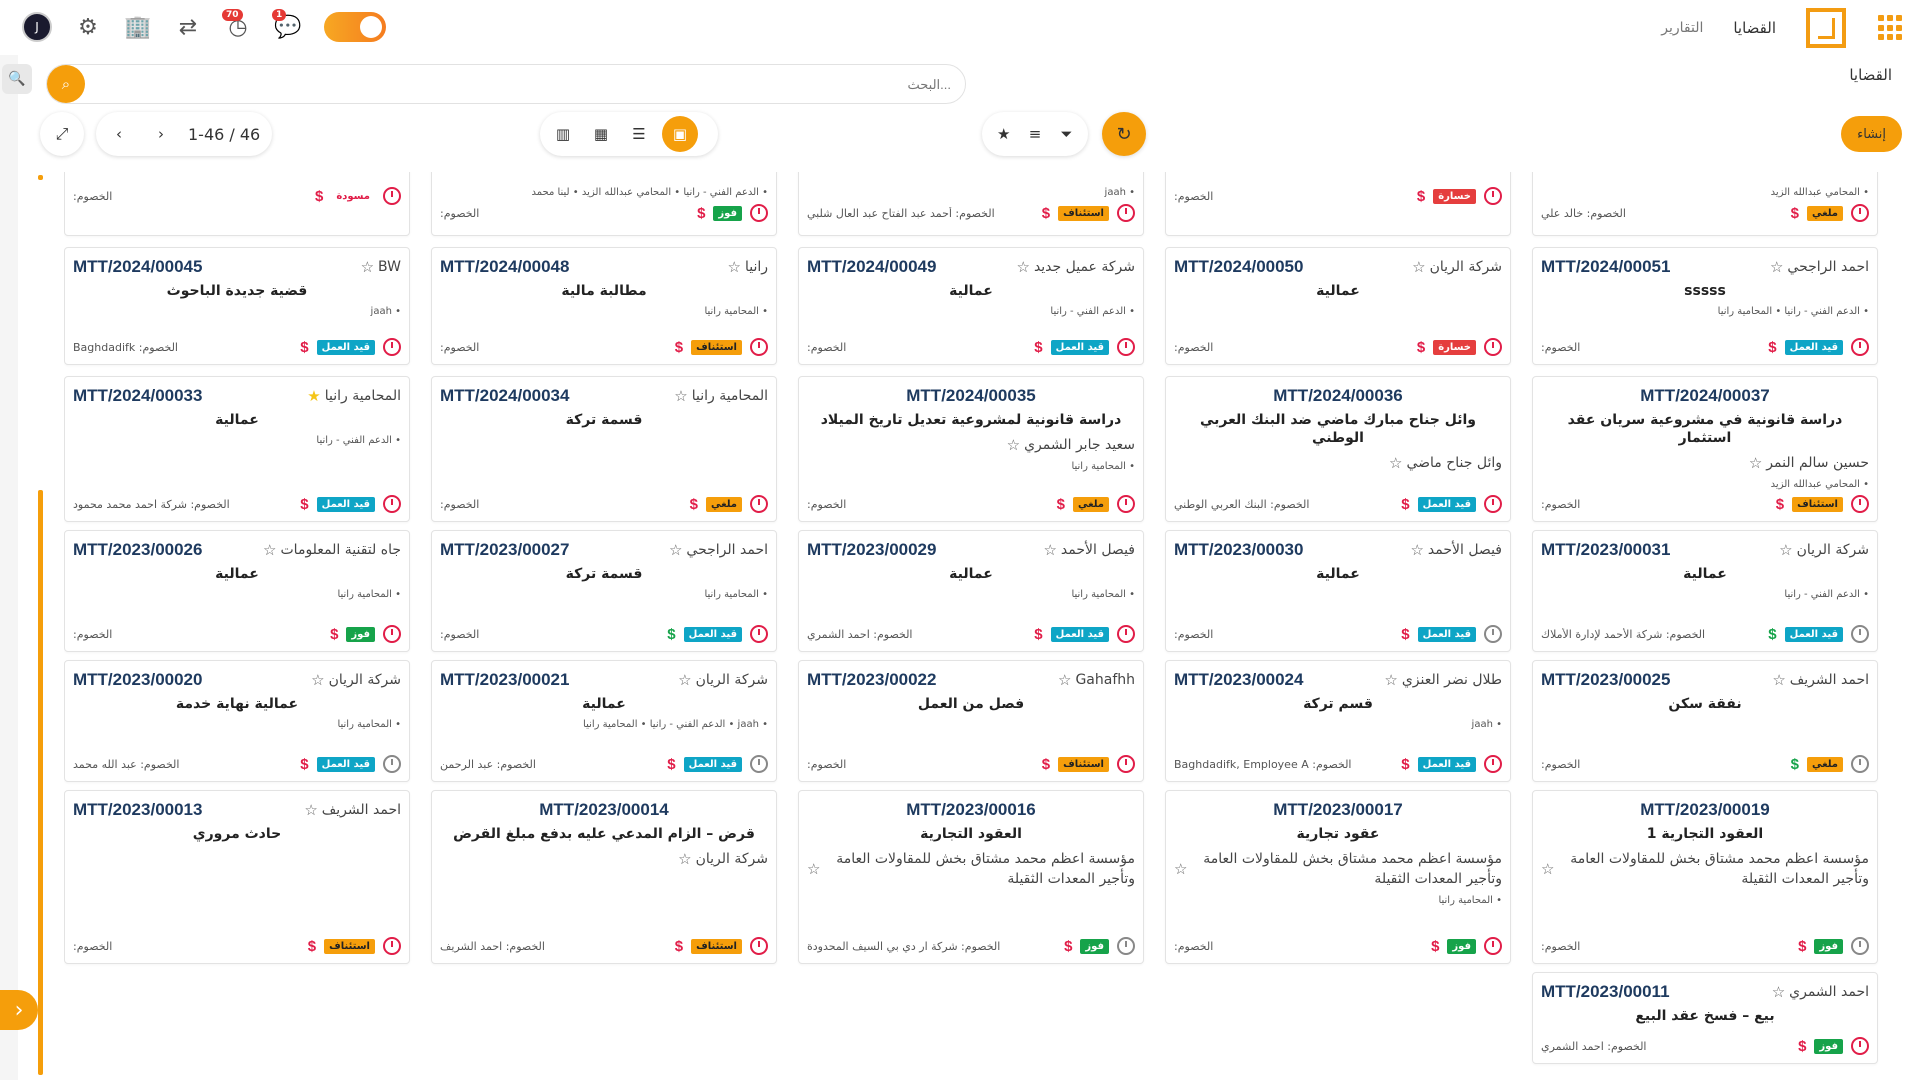  I want to click on pager-prev-icon: ‹, so click(119, 134).